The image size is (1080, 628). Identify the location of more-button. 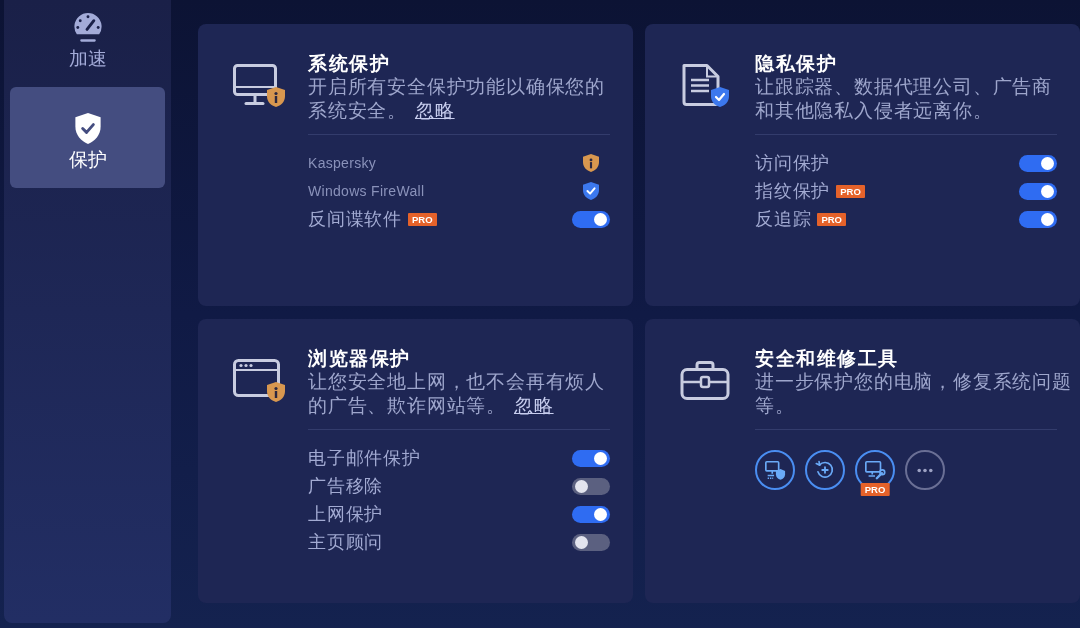
(925, 470).